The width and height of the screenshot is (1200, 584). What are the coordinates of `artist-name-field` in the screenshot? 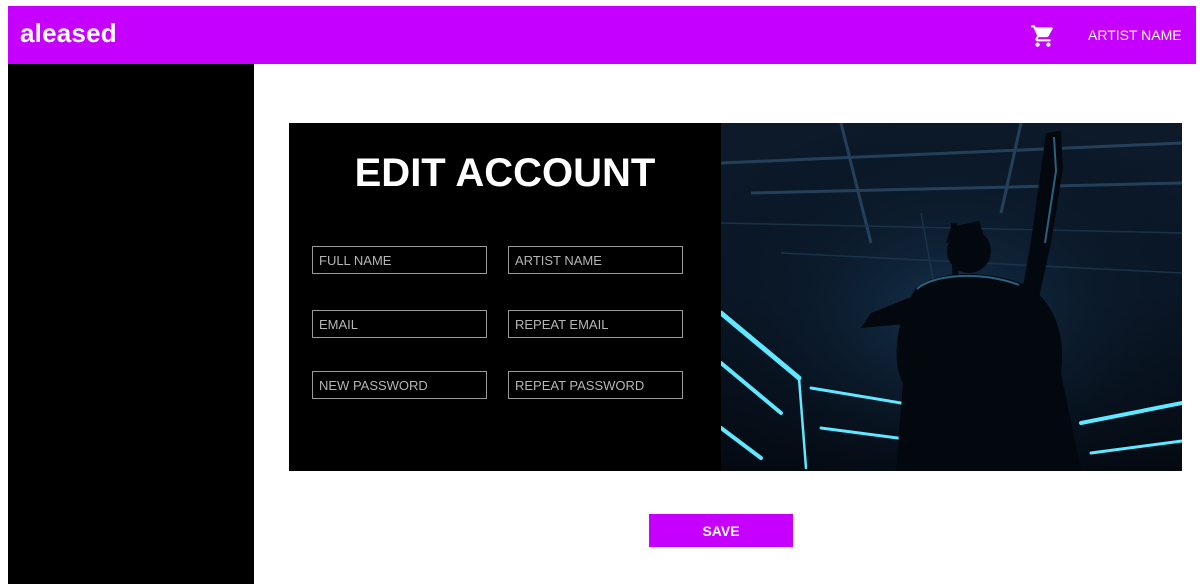 It's located at (595, 260).